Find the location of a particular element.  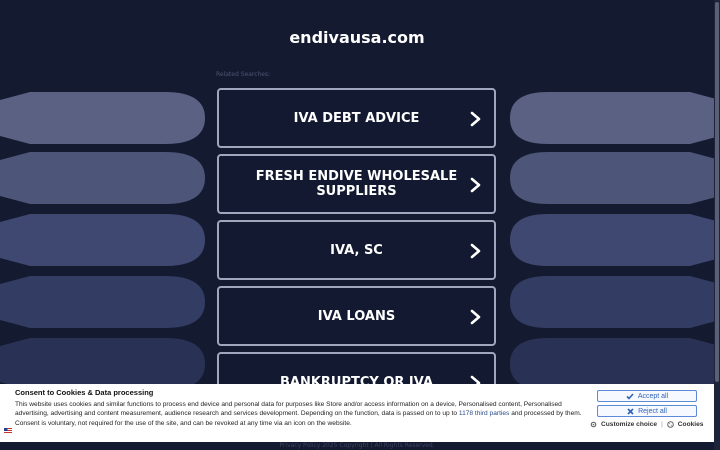

result-link-iva-loans: IVA LOANS is located at coordinates (356, 316).